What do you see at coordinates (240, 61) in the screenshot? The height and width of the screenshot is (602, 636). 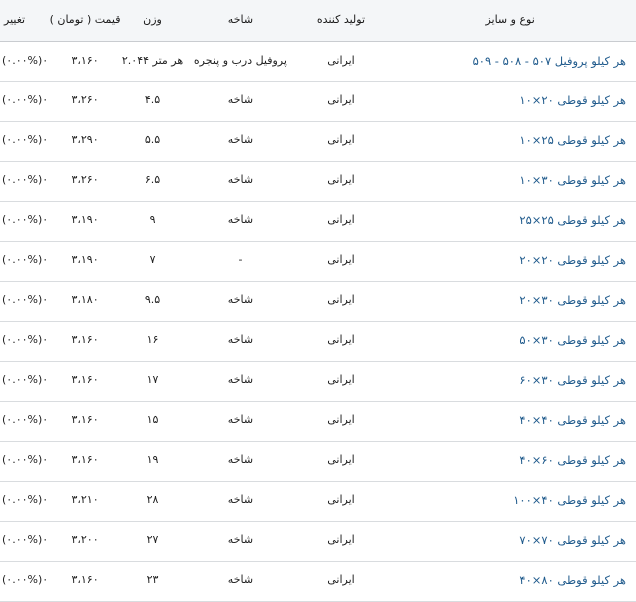 I see `branch-cell: پروفیل درب و پنجره` at bounding box center [240, 61].